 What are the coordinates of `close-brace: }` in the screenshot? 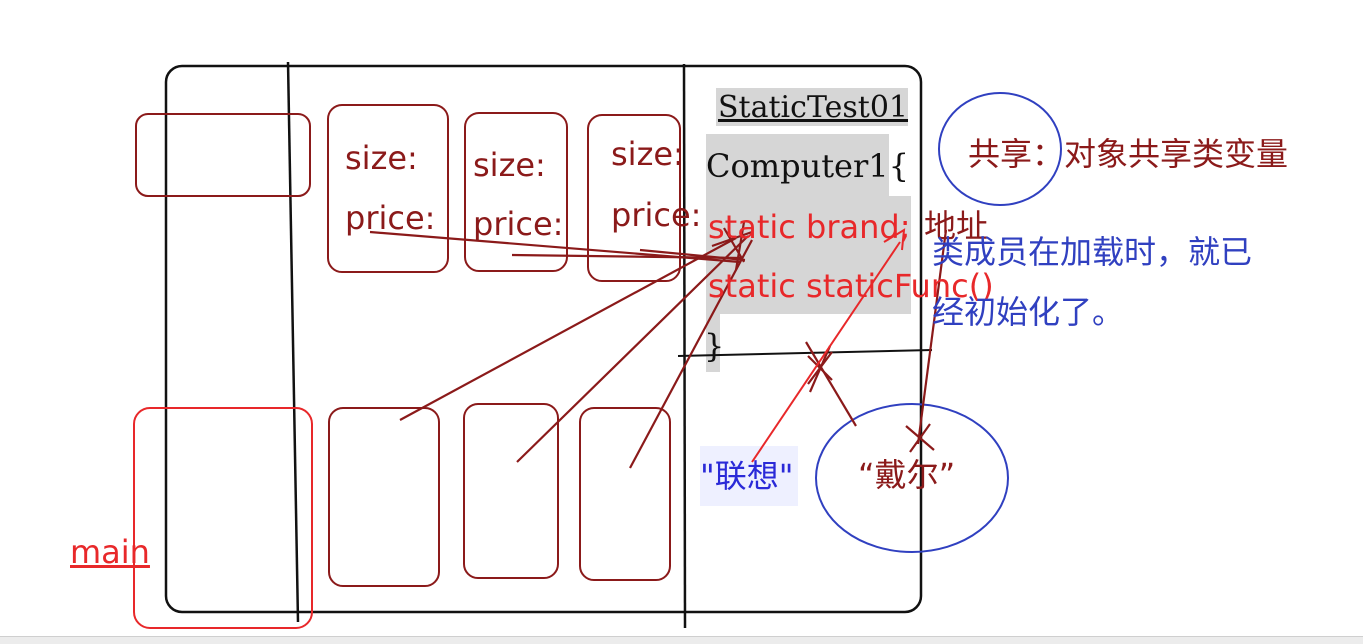 It's located at (714, 346).